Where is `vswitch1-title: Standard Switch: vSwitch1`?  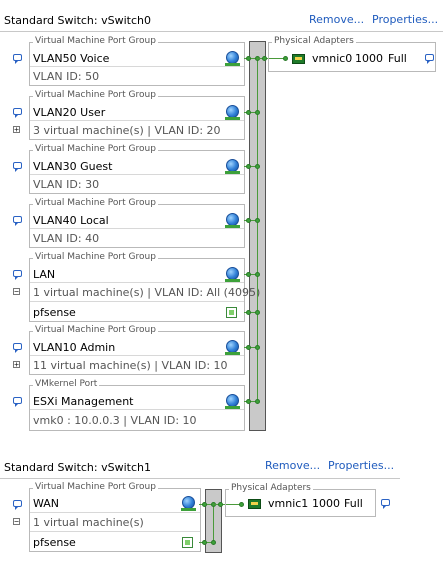
vswitch1-title: Standard Switch: vSwitch1 is located at coordinates (77, 467).